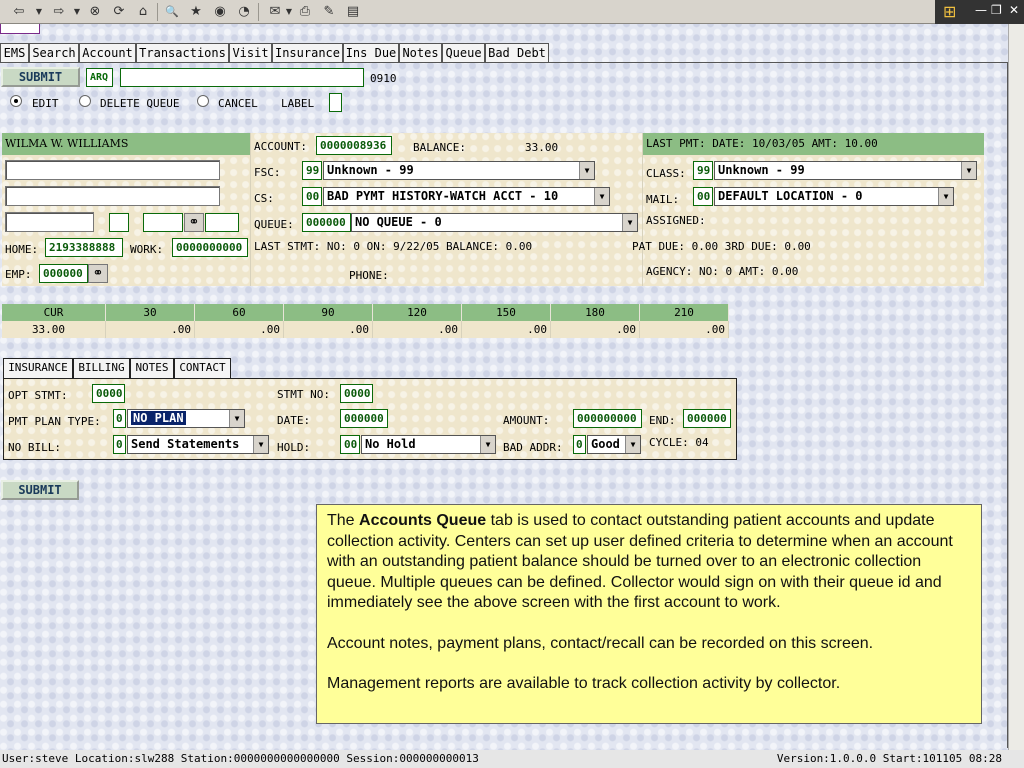 Image resolution: width=1024 pixels, height=768 pixels. What do you see at coordinates (210, 247) in the screenshot?
I see `work-phone-input: 0000000000` at bounding box center [210, 247].